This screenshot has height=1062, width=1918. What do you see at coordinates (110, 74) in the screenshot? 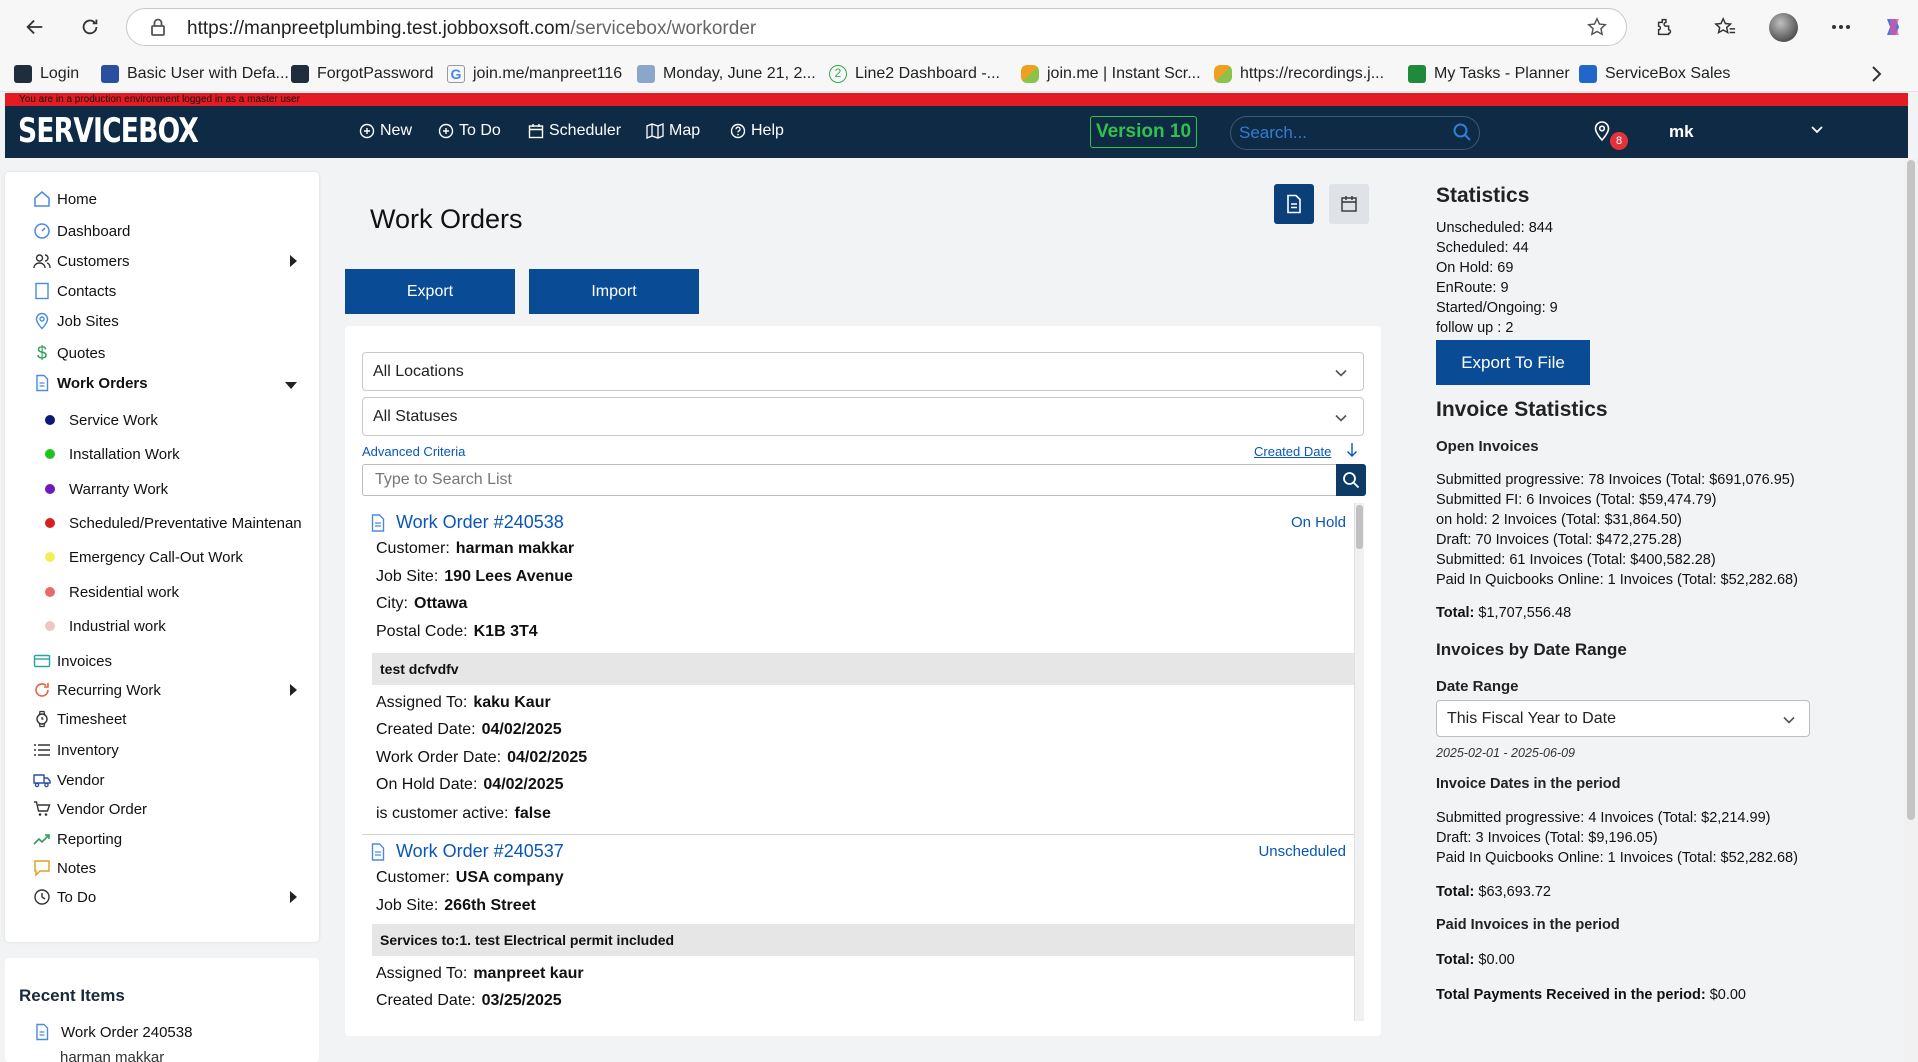
I see `shield-icon` at bounding box center [110, 74].